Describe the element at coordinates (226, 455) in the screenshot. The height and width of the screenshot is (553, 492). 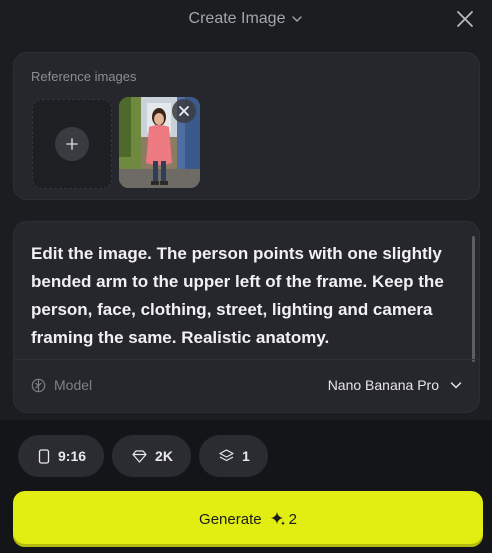
I see `layers-icon` at that location.